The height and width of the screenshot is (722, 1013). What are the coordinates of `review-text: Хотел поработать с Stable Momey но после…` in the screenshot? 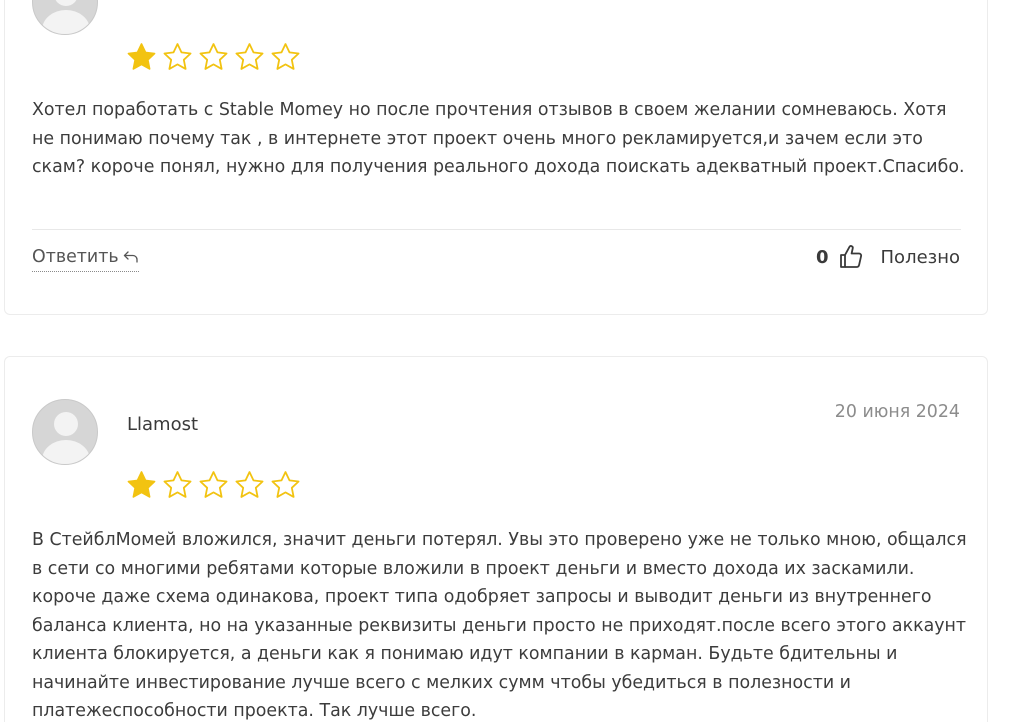 It's located at (498, 138).